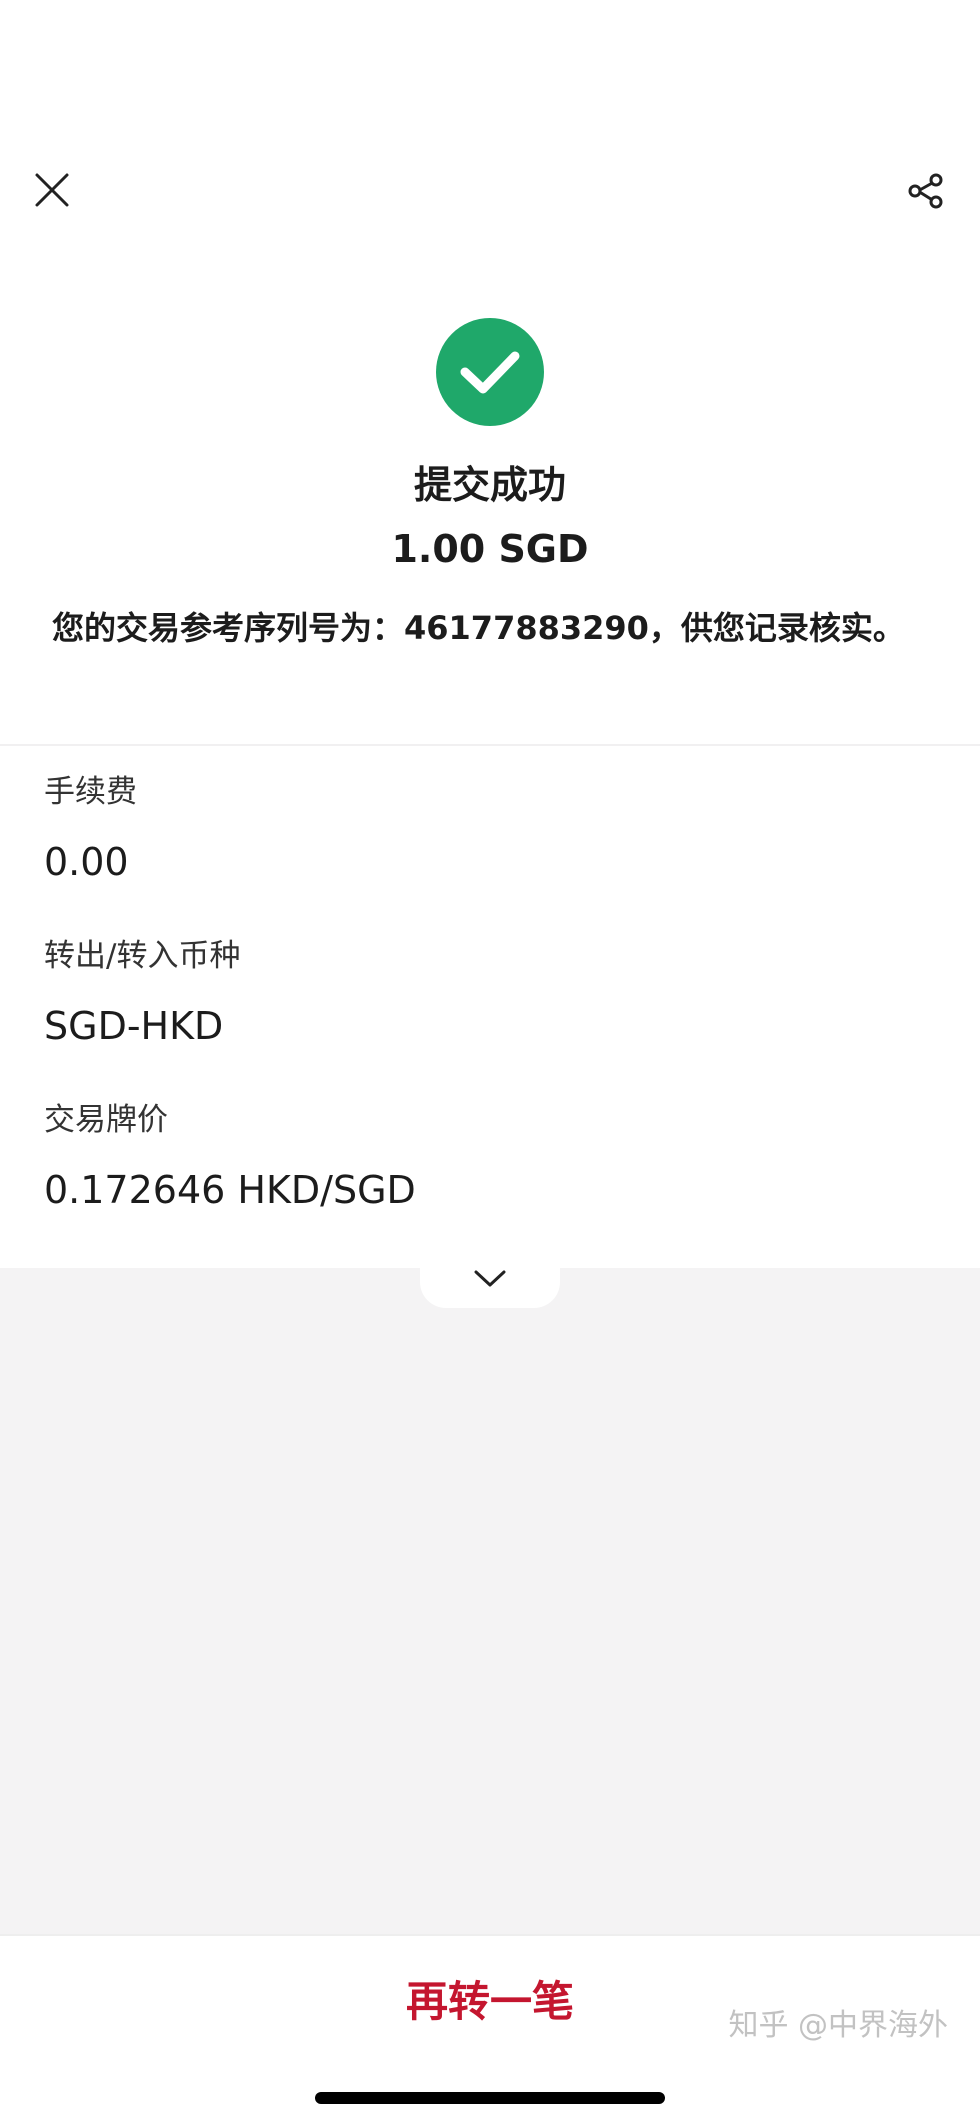 The image size is (980, 2128). Describe the element at coordinates (142, 956) in the screenshot. I see `currency-pair-label: 转出/转入币种` at that location.